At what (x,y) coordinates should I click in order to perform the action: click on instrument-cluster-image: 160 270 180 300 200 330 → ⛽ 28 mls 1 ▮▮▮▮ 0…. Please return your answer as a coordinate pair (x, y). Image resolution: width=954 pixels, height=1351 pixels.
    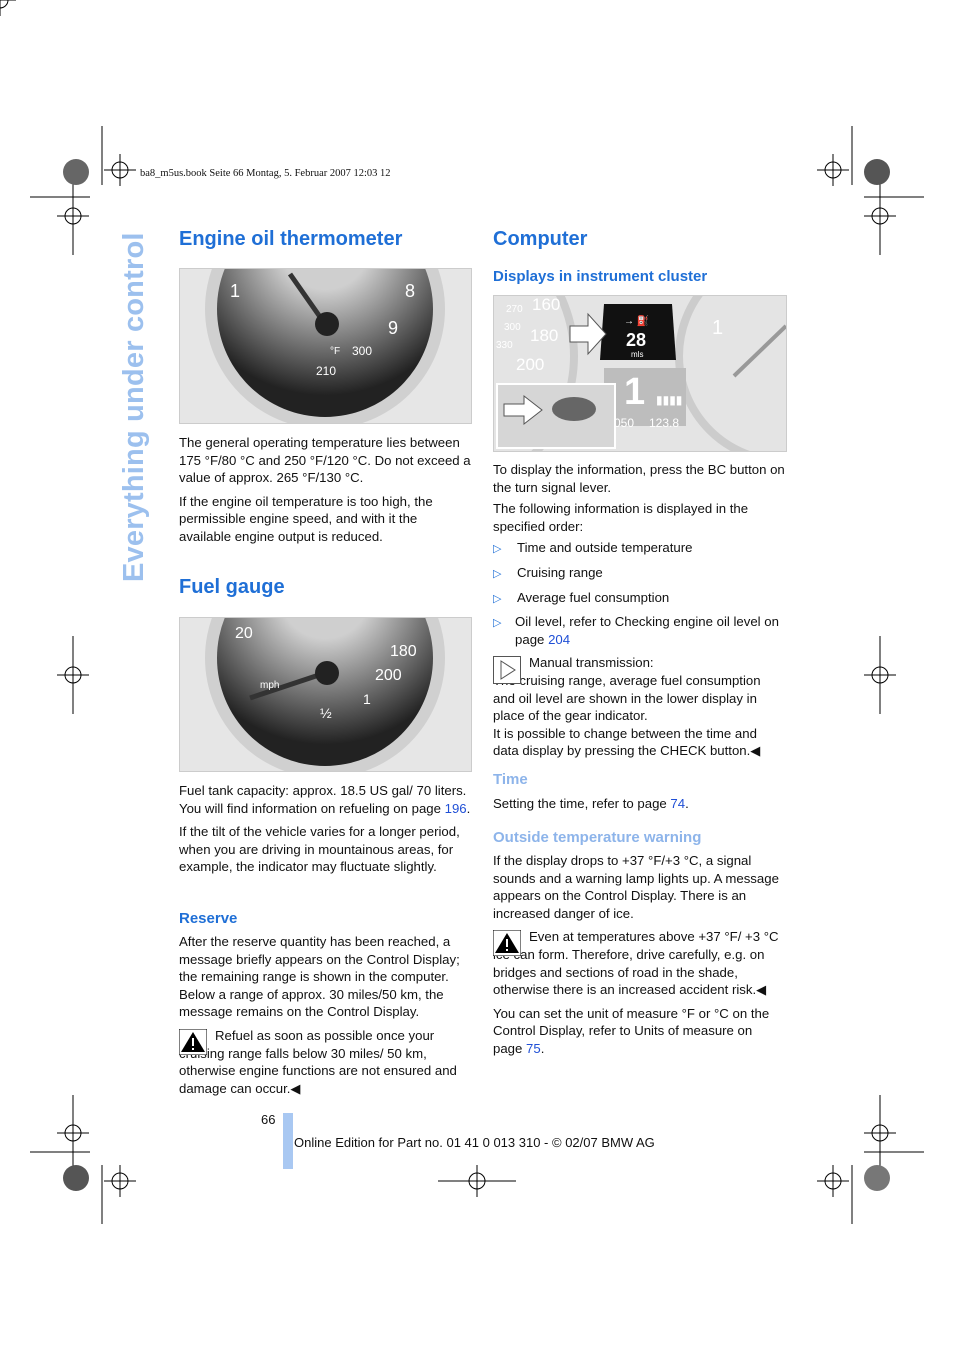
    Looking at the image, I should click on (591, 356).